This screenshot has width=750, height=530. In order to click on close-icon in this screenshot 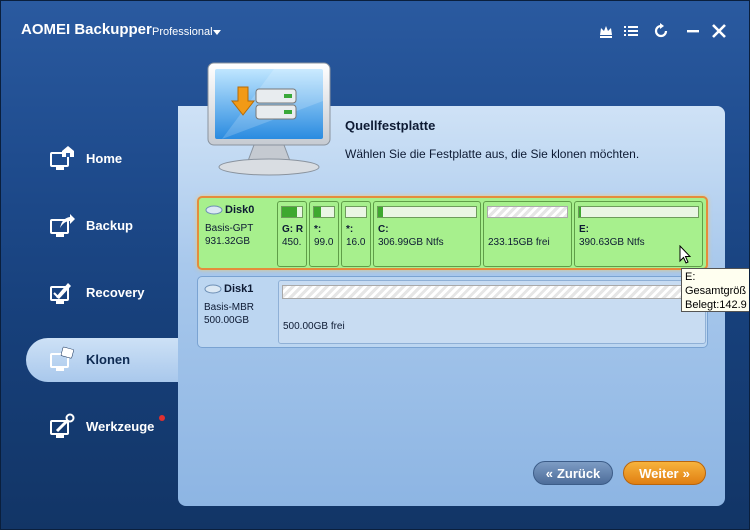, I will do `click(719, 31)`.